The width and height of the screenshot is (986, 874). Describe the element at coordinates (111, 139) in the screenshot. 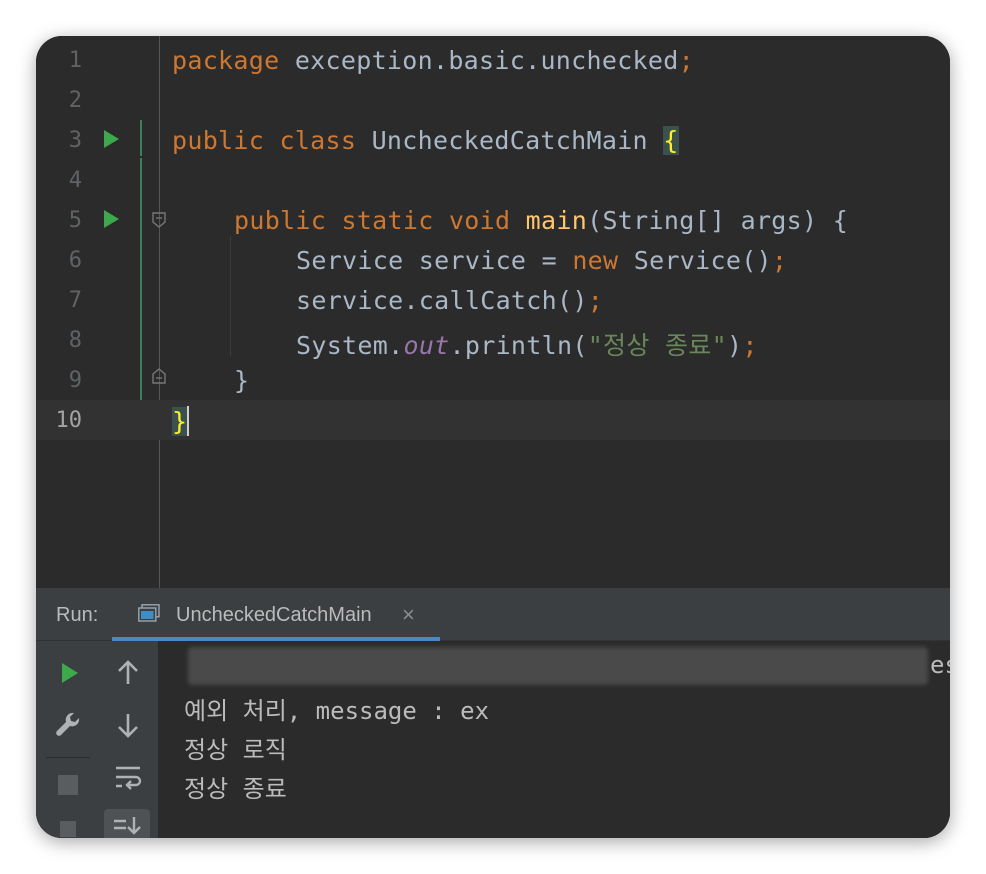

I see `run-class-icon` at that location.